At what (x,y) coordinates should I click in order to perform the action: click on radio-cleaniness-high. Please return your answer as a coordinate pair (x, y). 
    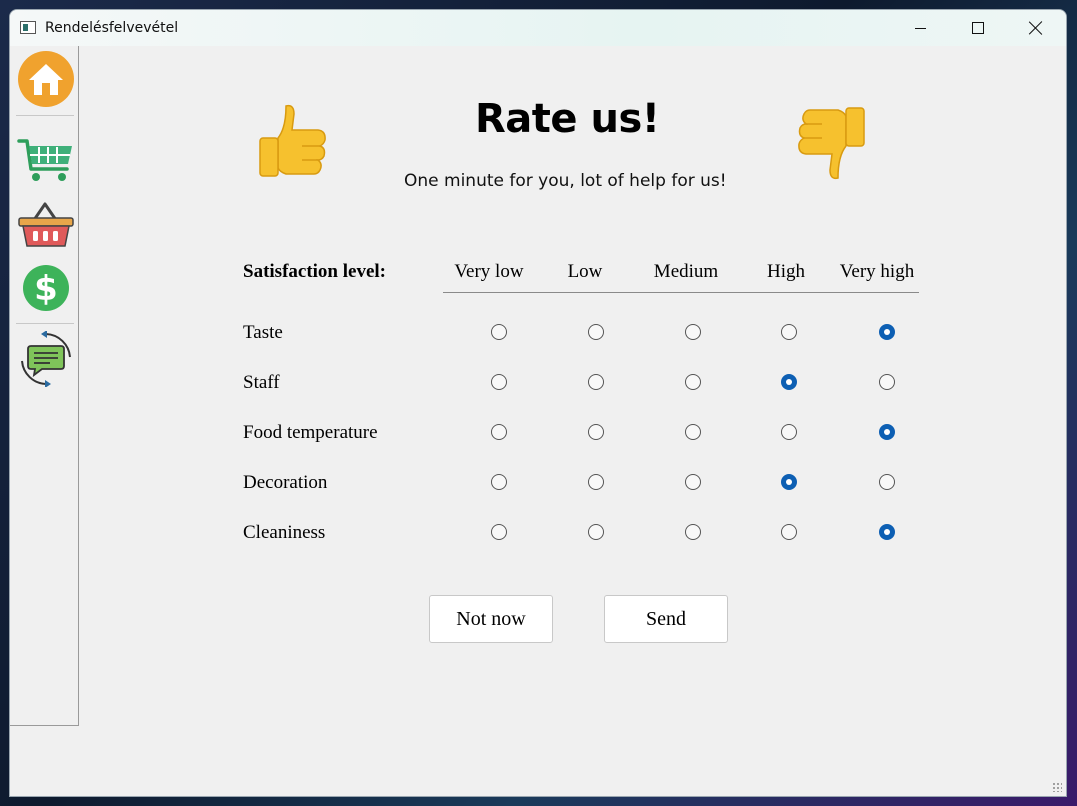
    Looking at the image, I should click on (789, 532).